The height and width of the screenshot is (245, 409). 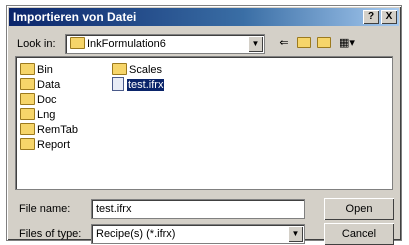 I want to click on file-icon, so click(x=118, y=84).